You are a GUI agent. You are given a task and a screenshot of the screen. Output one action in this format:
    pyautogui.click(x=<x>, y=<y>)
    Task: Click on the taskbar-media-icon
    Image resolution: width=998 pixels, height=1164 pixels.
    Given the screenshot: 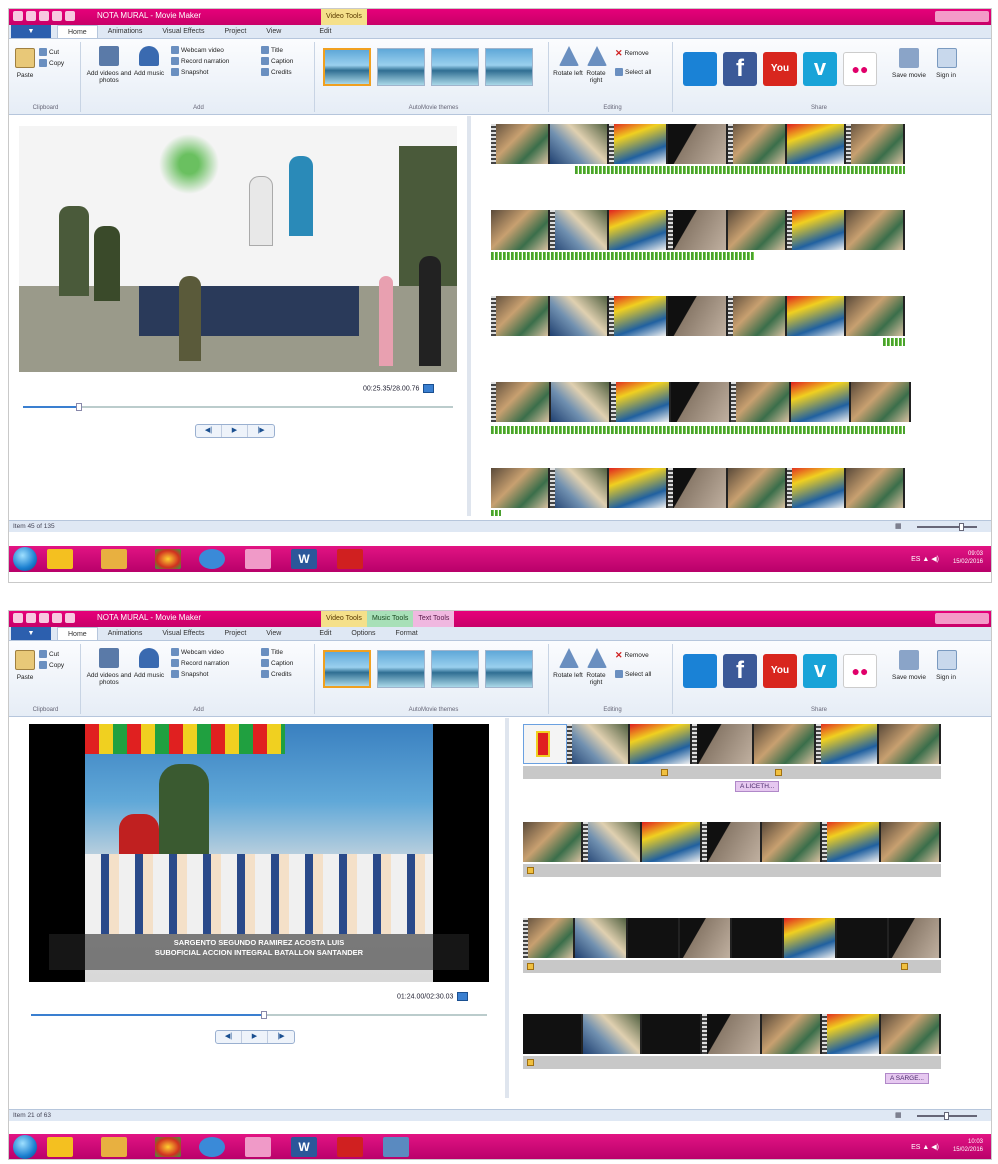 What is the action you would take?
    pyautogui.click(x=60, y=559)
    